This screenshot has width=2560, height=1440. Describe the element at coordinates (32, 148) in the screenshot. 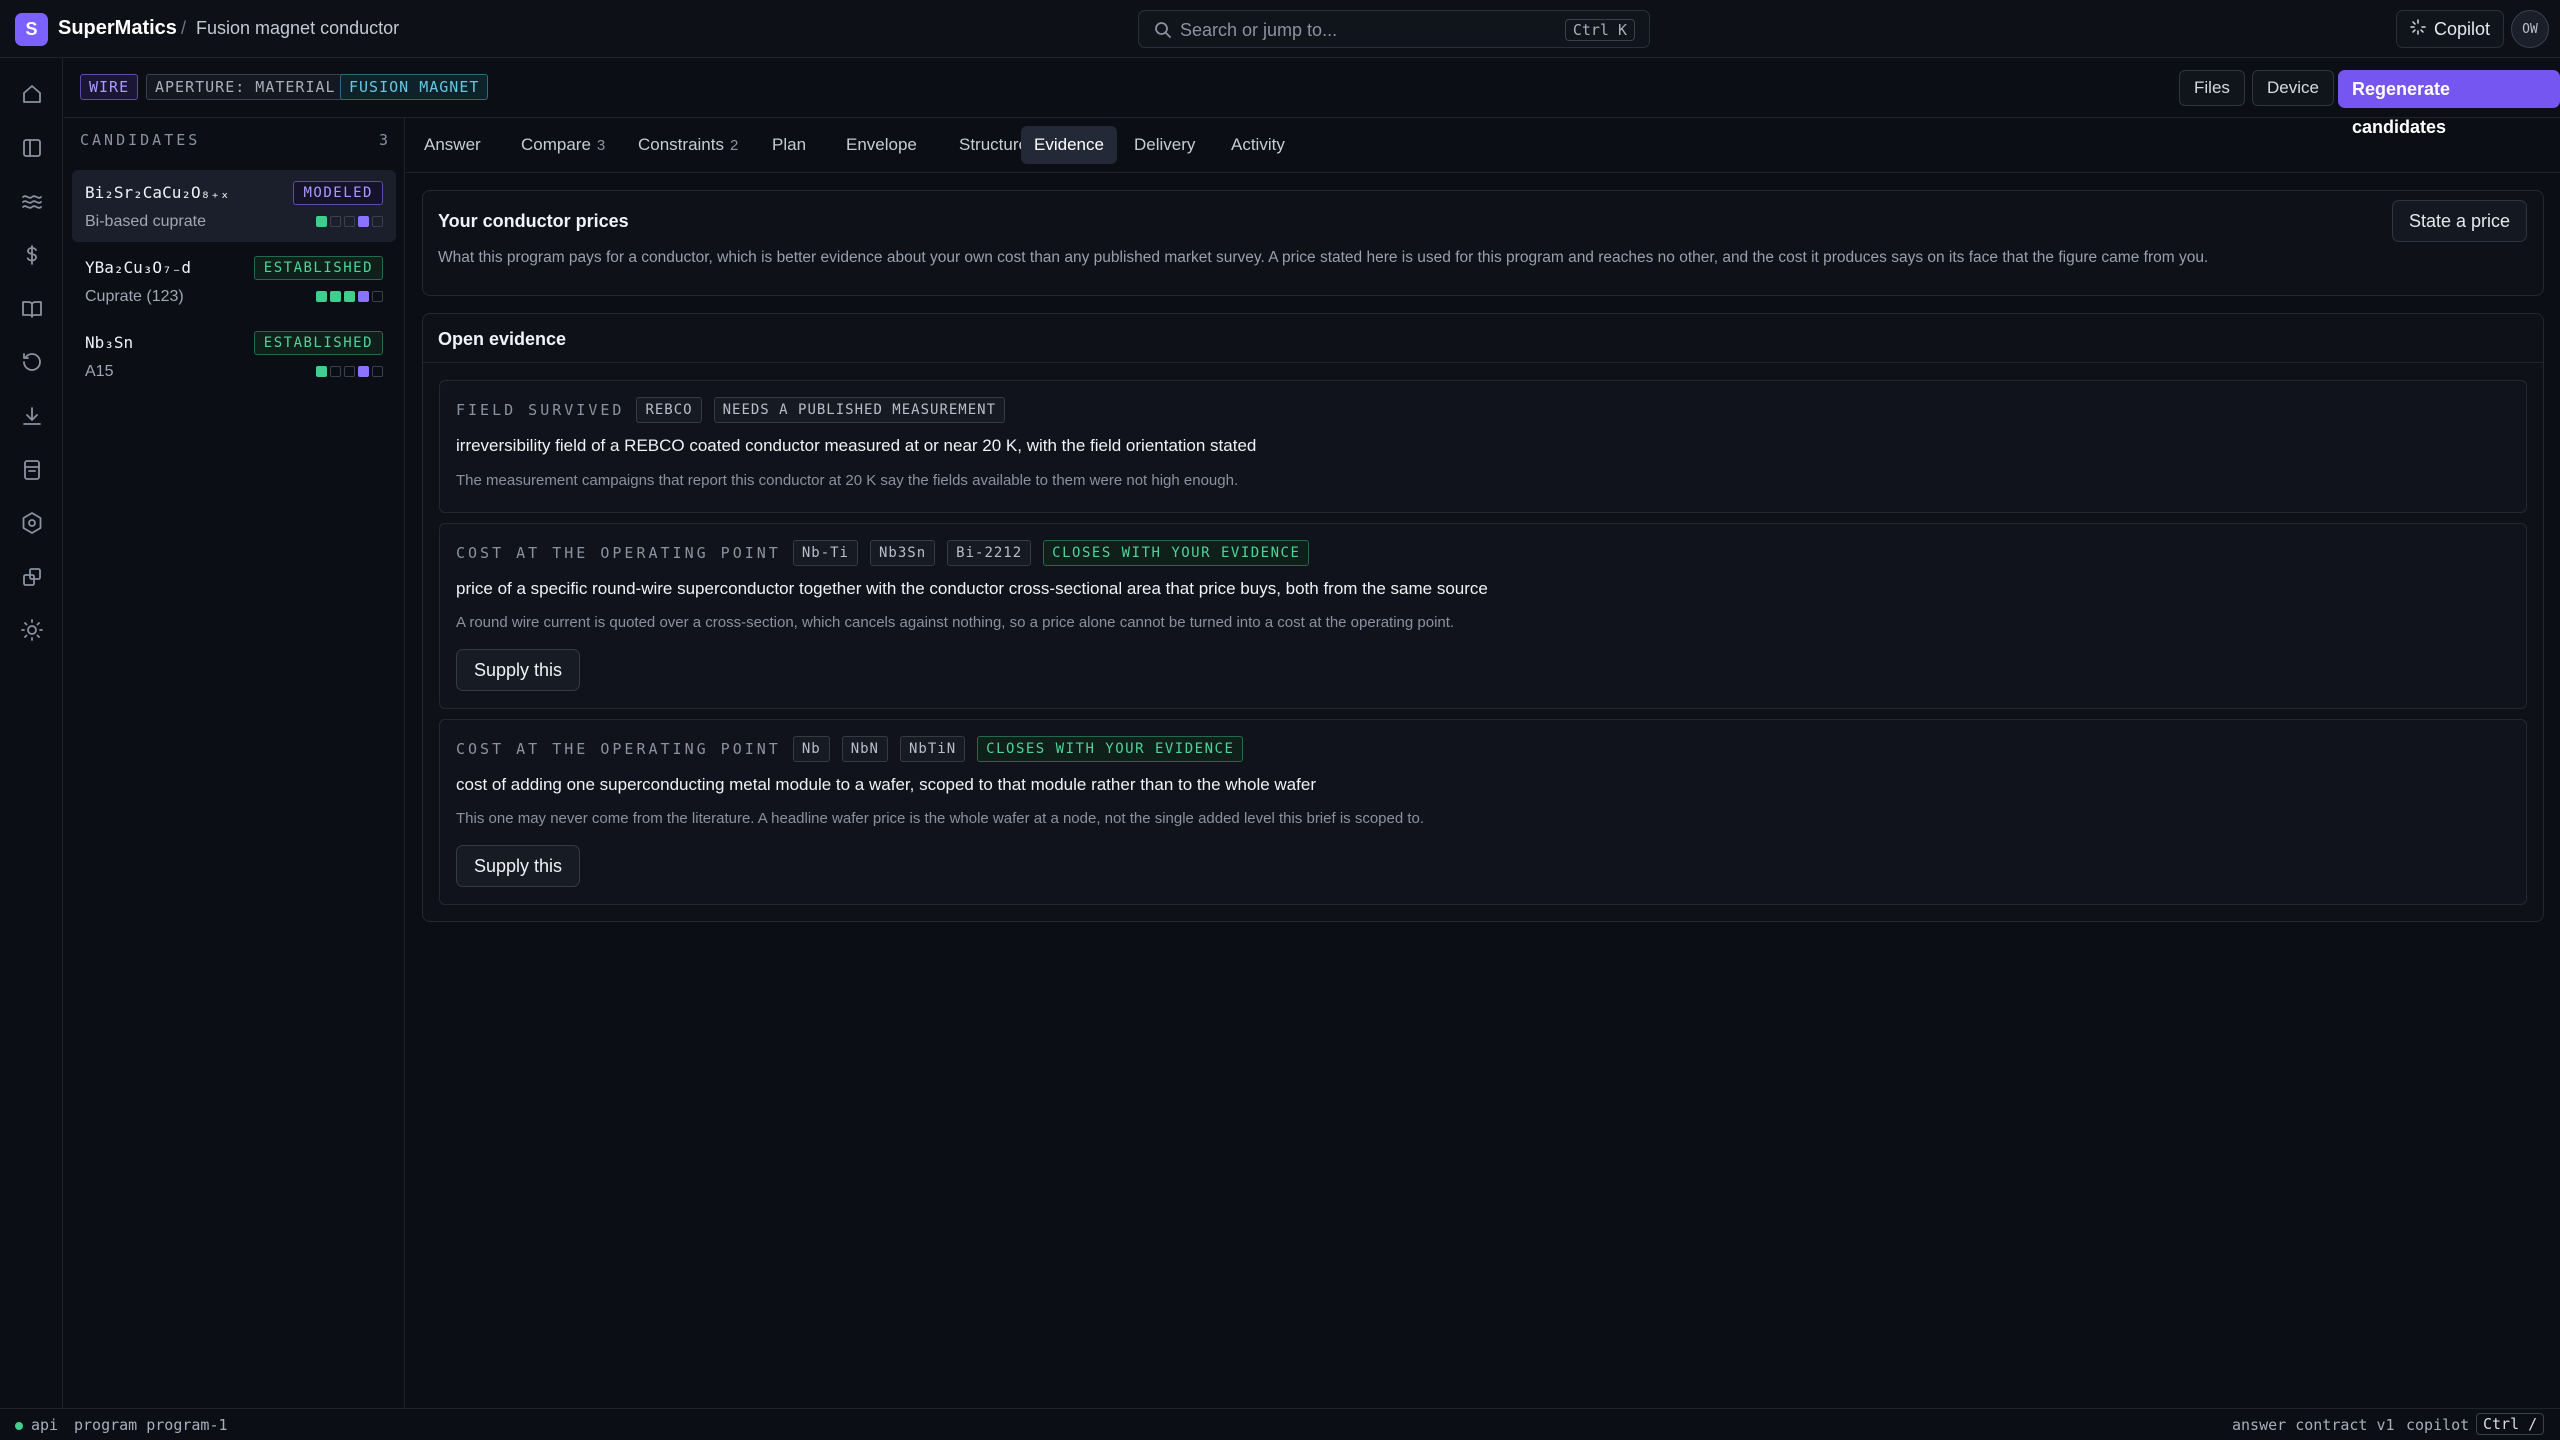

I see `sidebar-icon` at that location.